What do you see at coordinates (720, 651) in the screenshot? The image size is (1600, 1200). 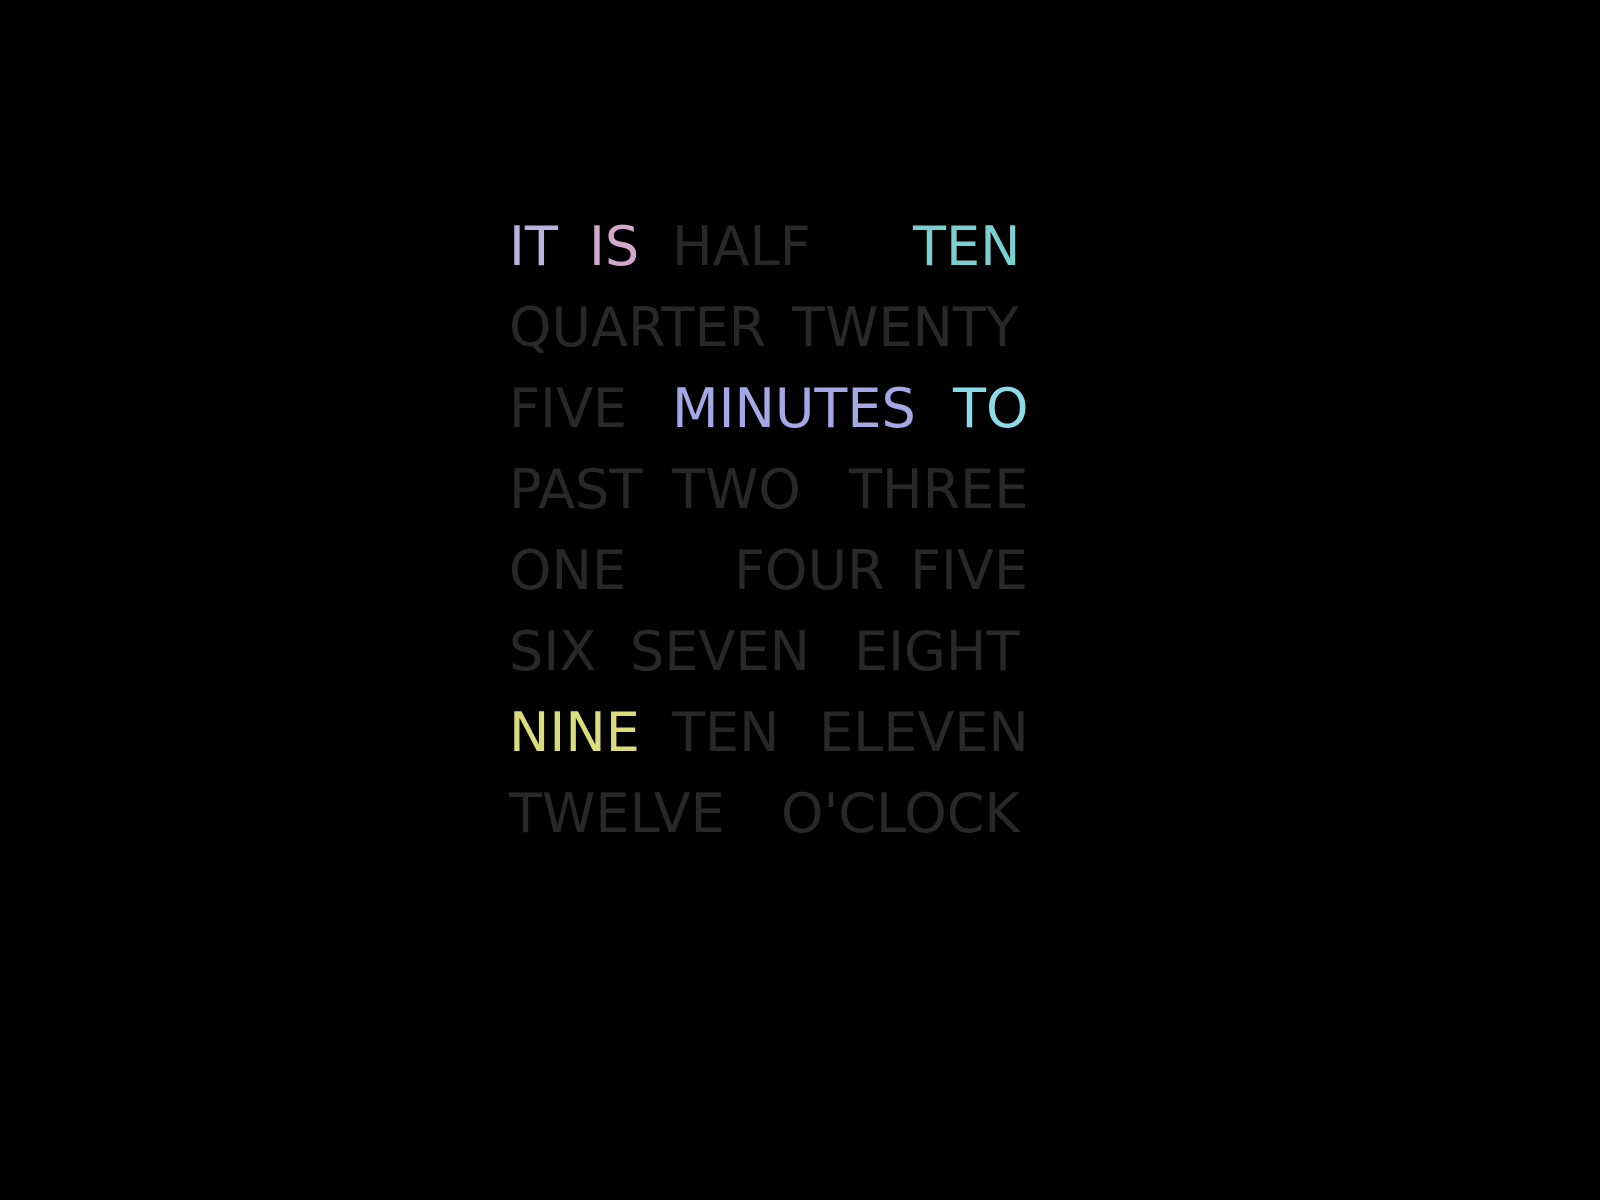 I see `word-seven: SEVEN` at bounding box center [720, 651].